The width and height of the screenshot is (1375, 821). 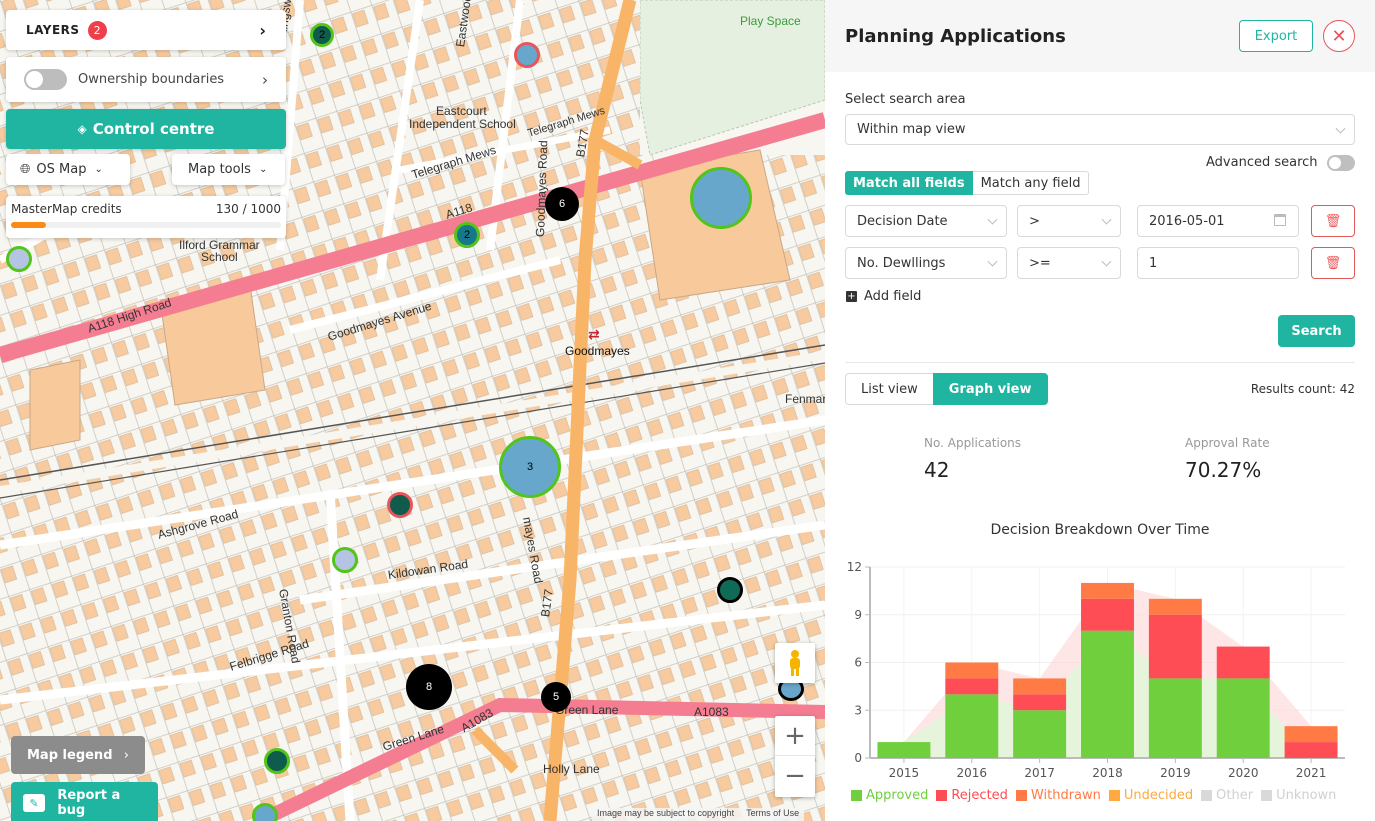 I want to click on calendar-icon, so click(x=1280, y=220).